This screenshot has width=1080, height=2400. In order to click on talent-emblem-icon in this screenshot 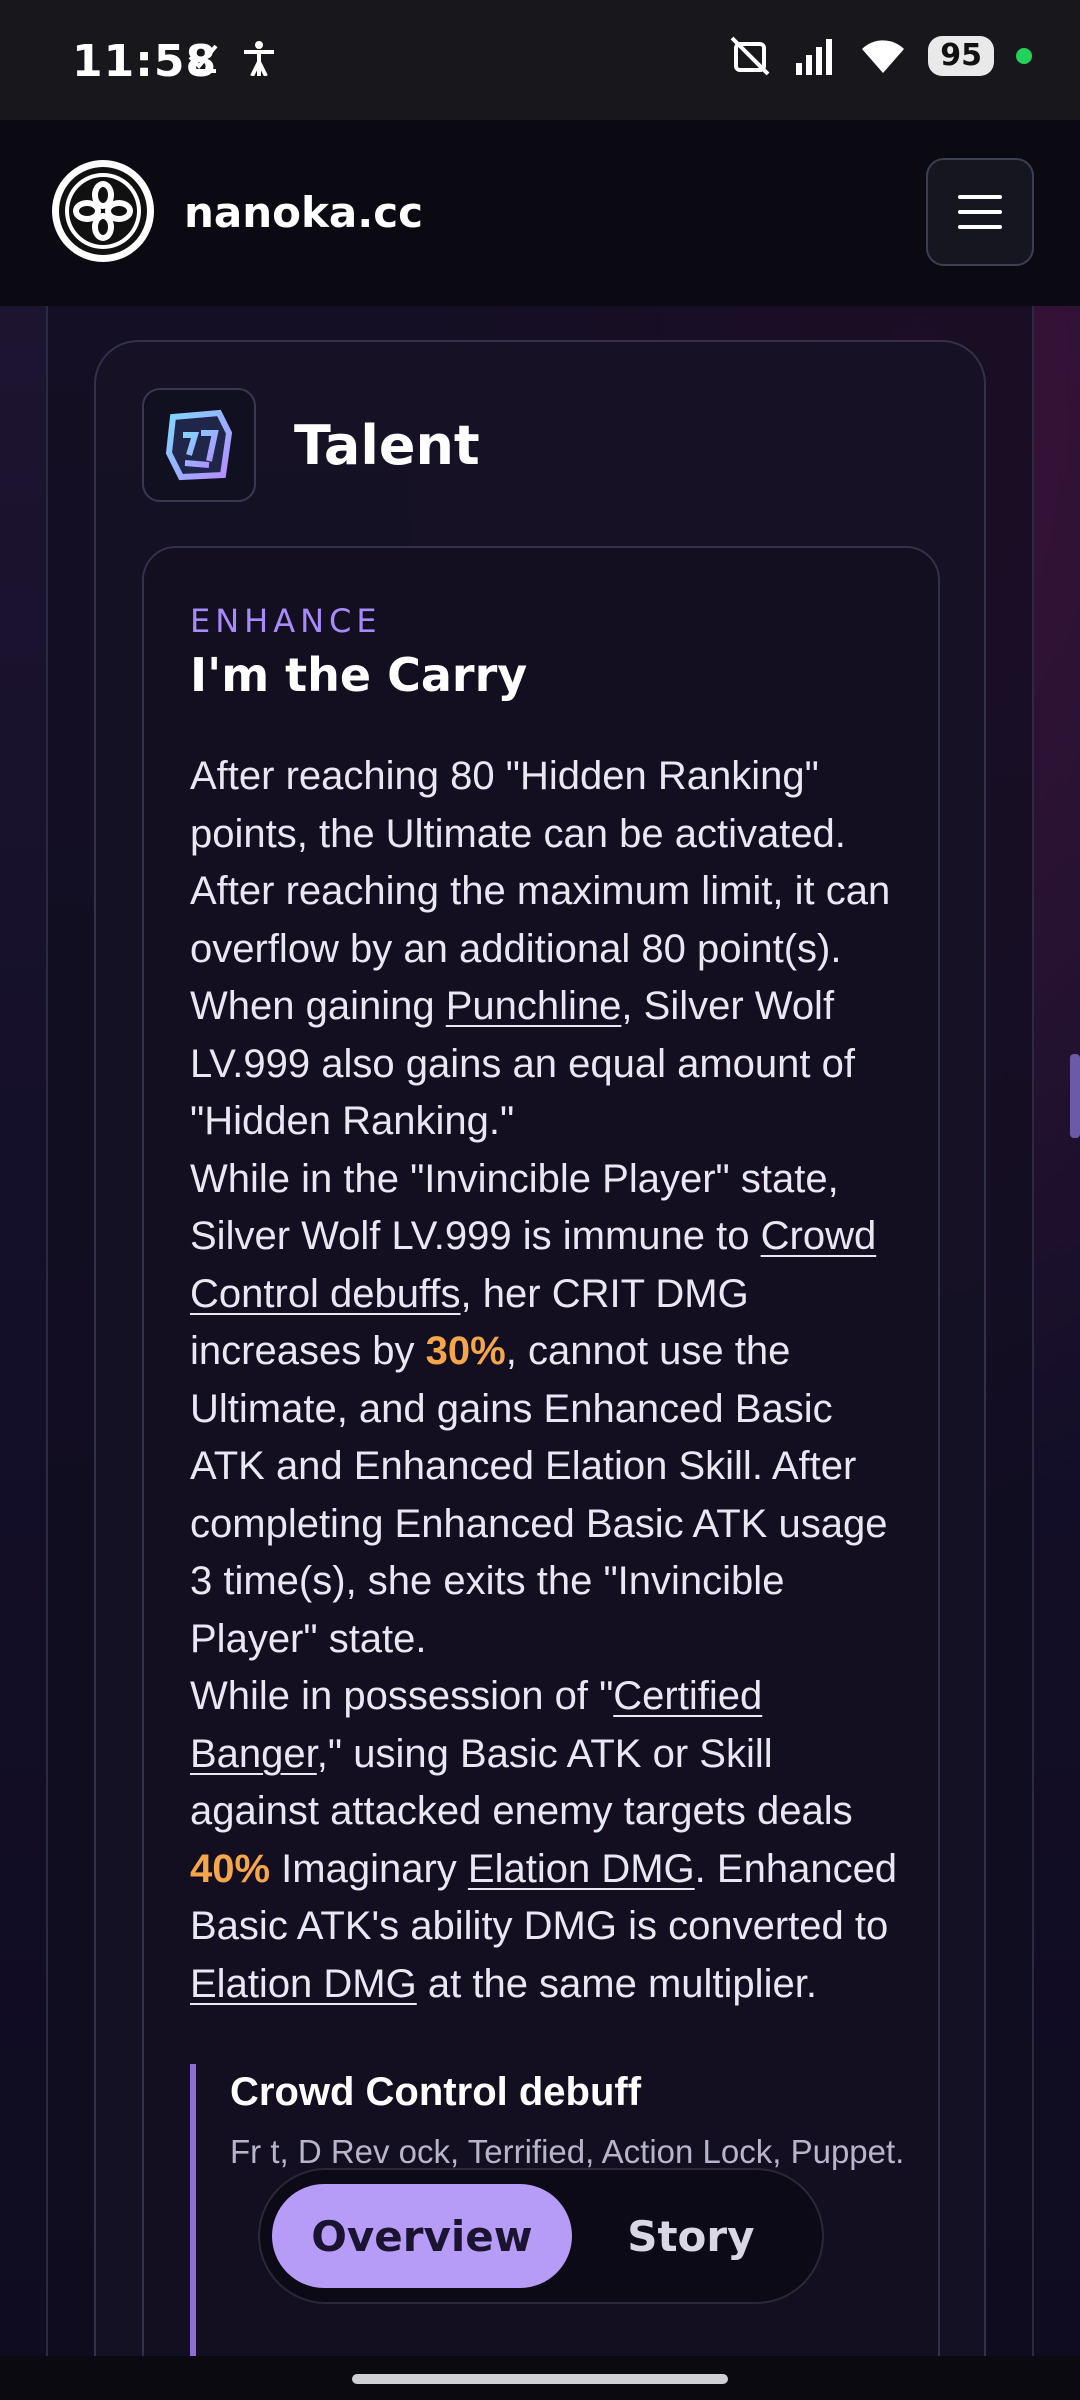, I will do `click(199, 445)`.